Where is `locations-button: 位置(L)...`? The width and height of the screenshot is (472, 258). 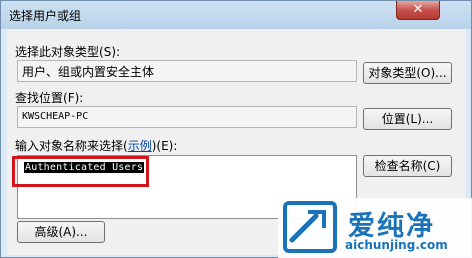
locations-button: 位置(L)... is located at coordinates (407, 119).